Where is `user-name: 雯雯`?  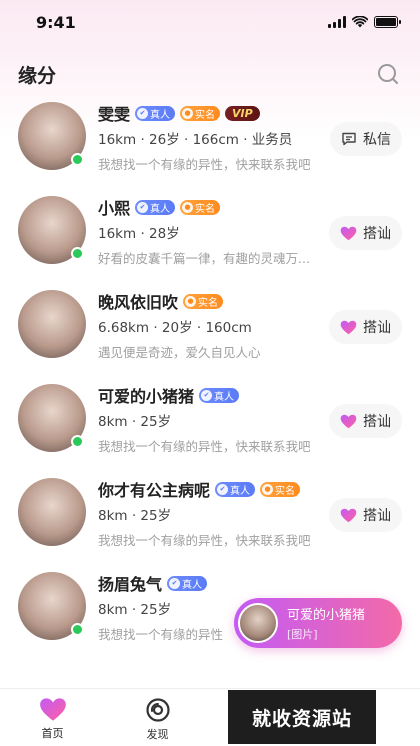
user-name: 雯雯 is located at coordinates (114, 114).